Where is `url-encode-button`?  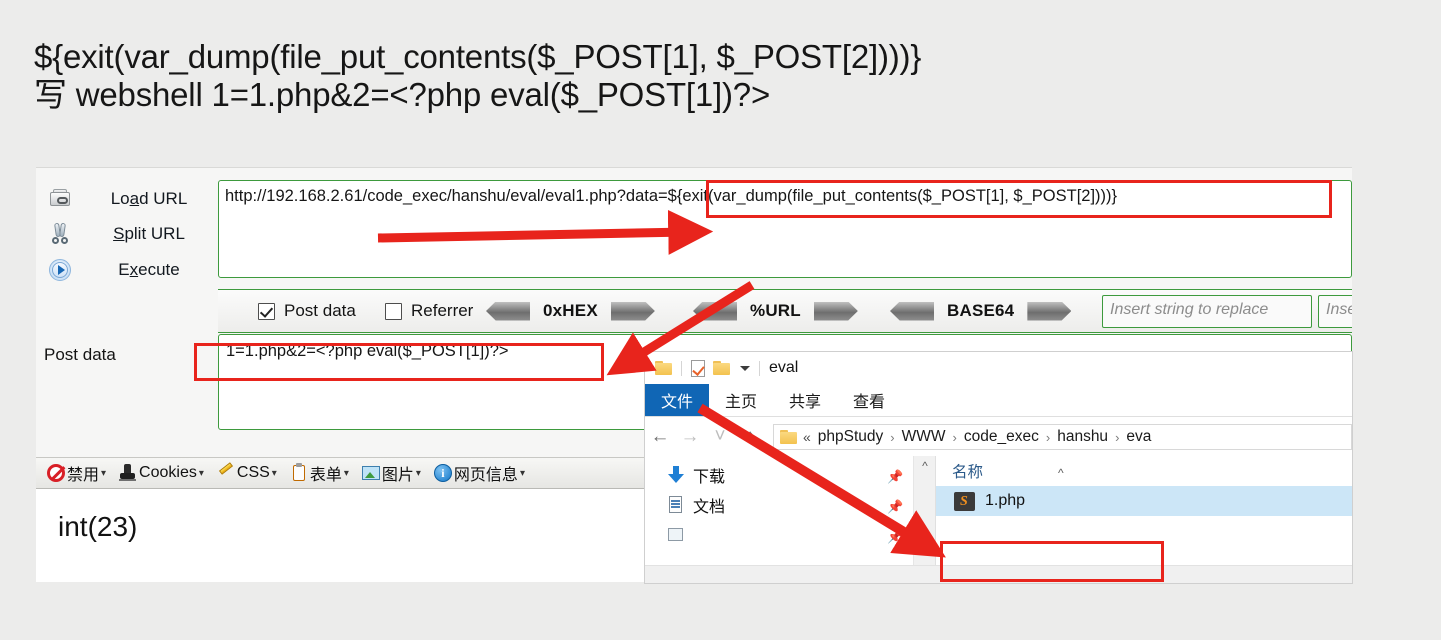
url-encode-button is located at coordinates (835, 311).